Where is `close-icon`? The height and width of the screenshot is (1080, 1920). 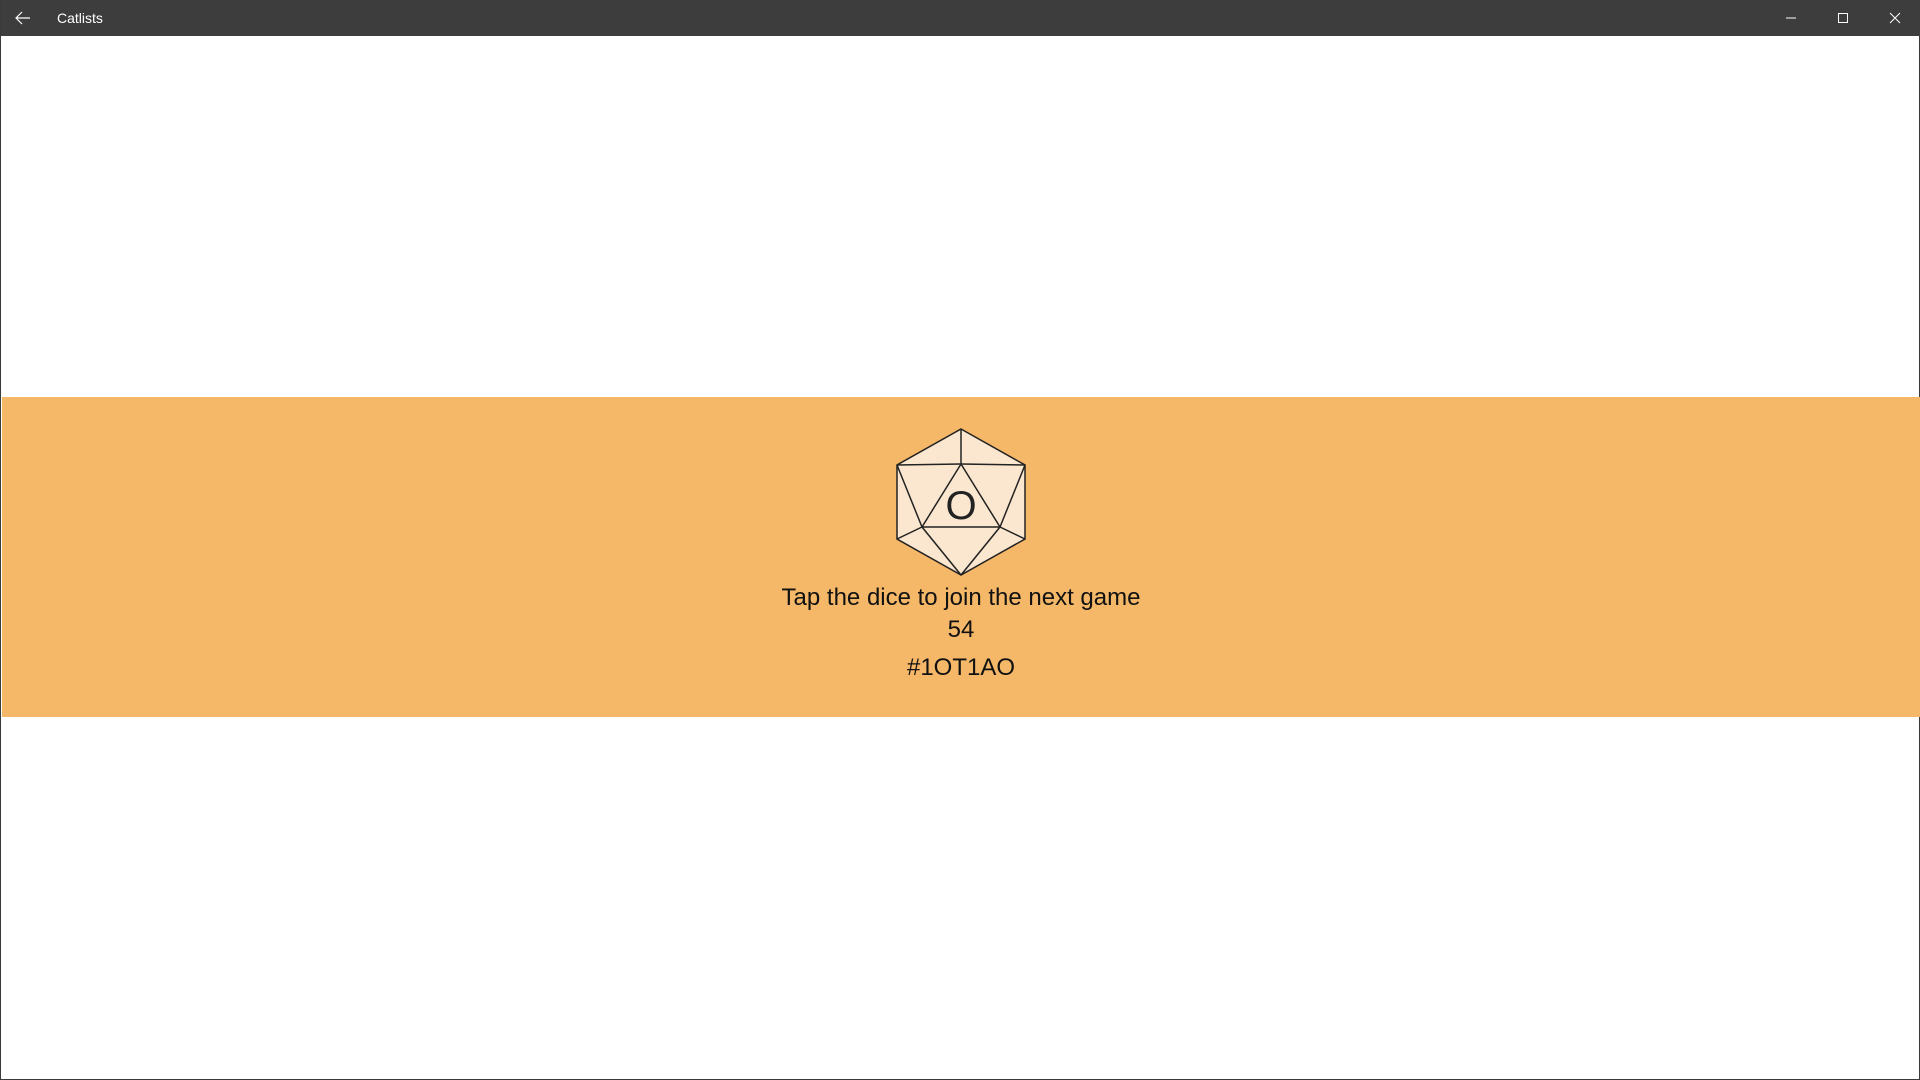 close-icon is located at coordinates (1895, 18).